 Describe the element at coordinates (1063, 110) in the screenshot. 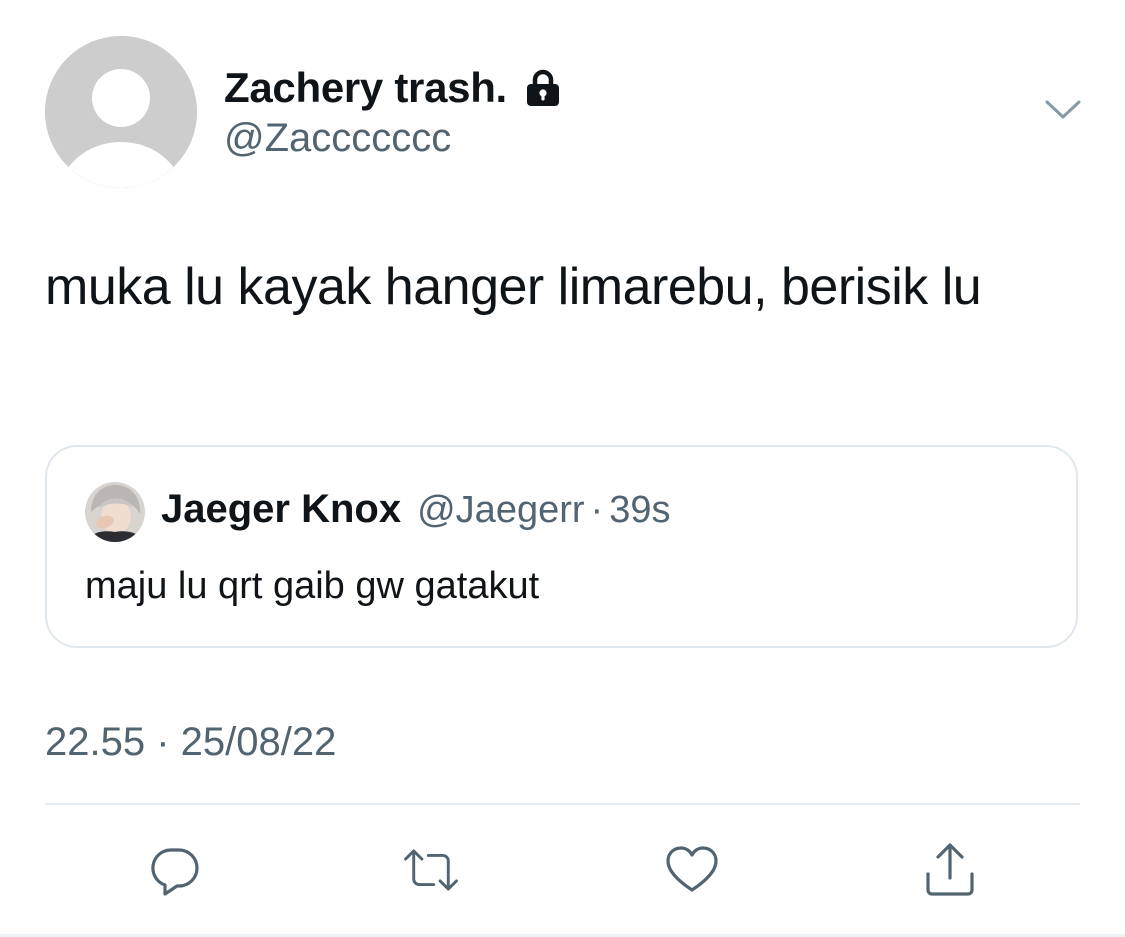

I see `chevron-down-icon` at that location.